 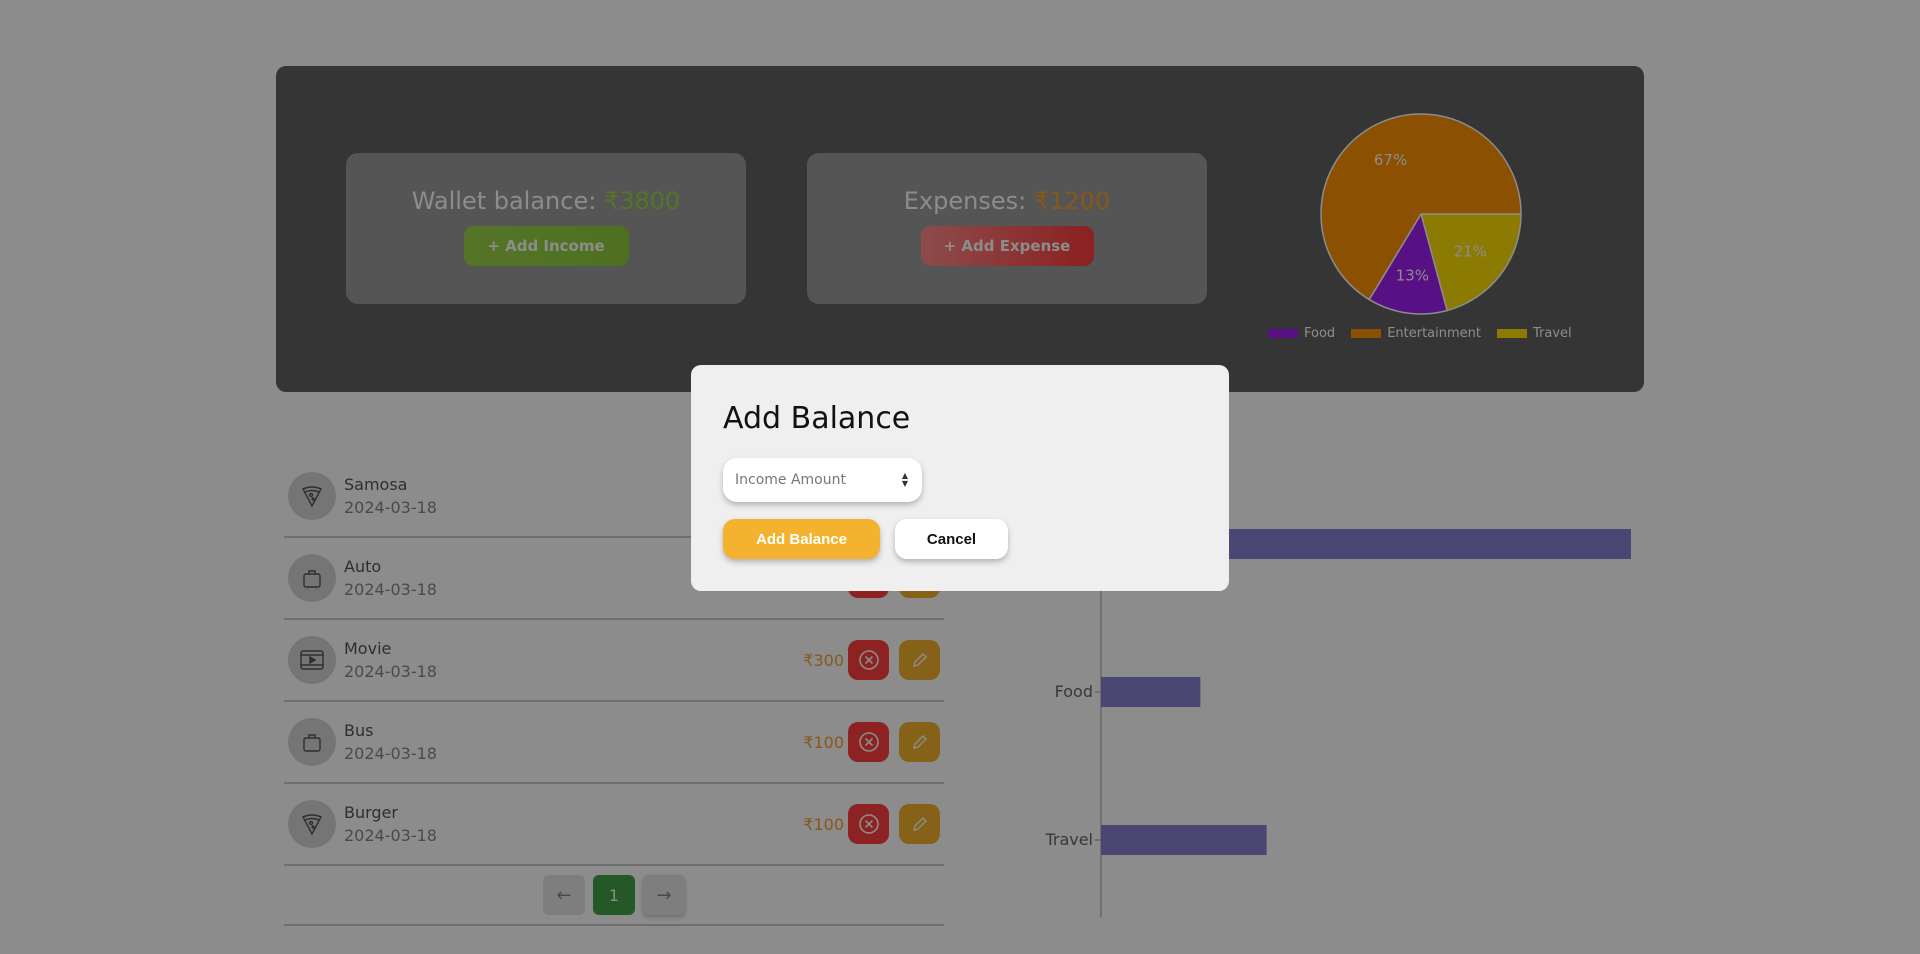 I want to click on cancel-button: Cancel, so click(x=951, y=539).